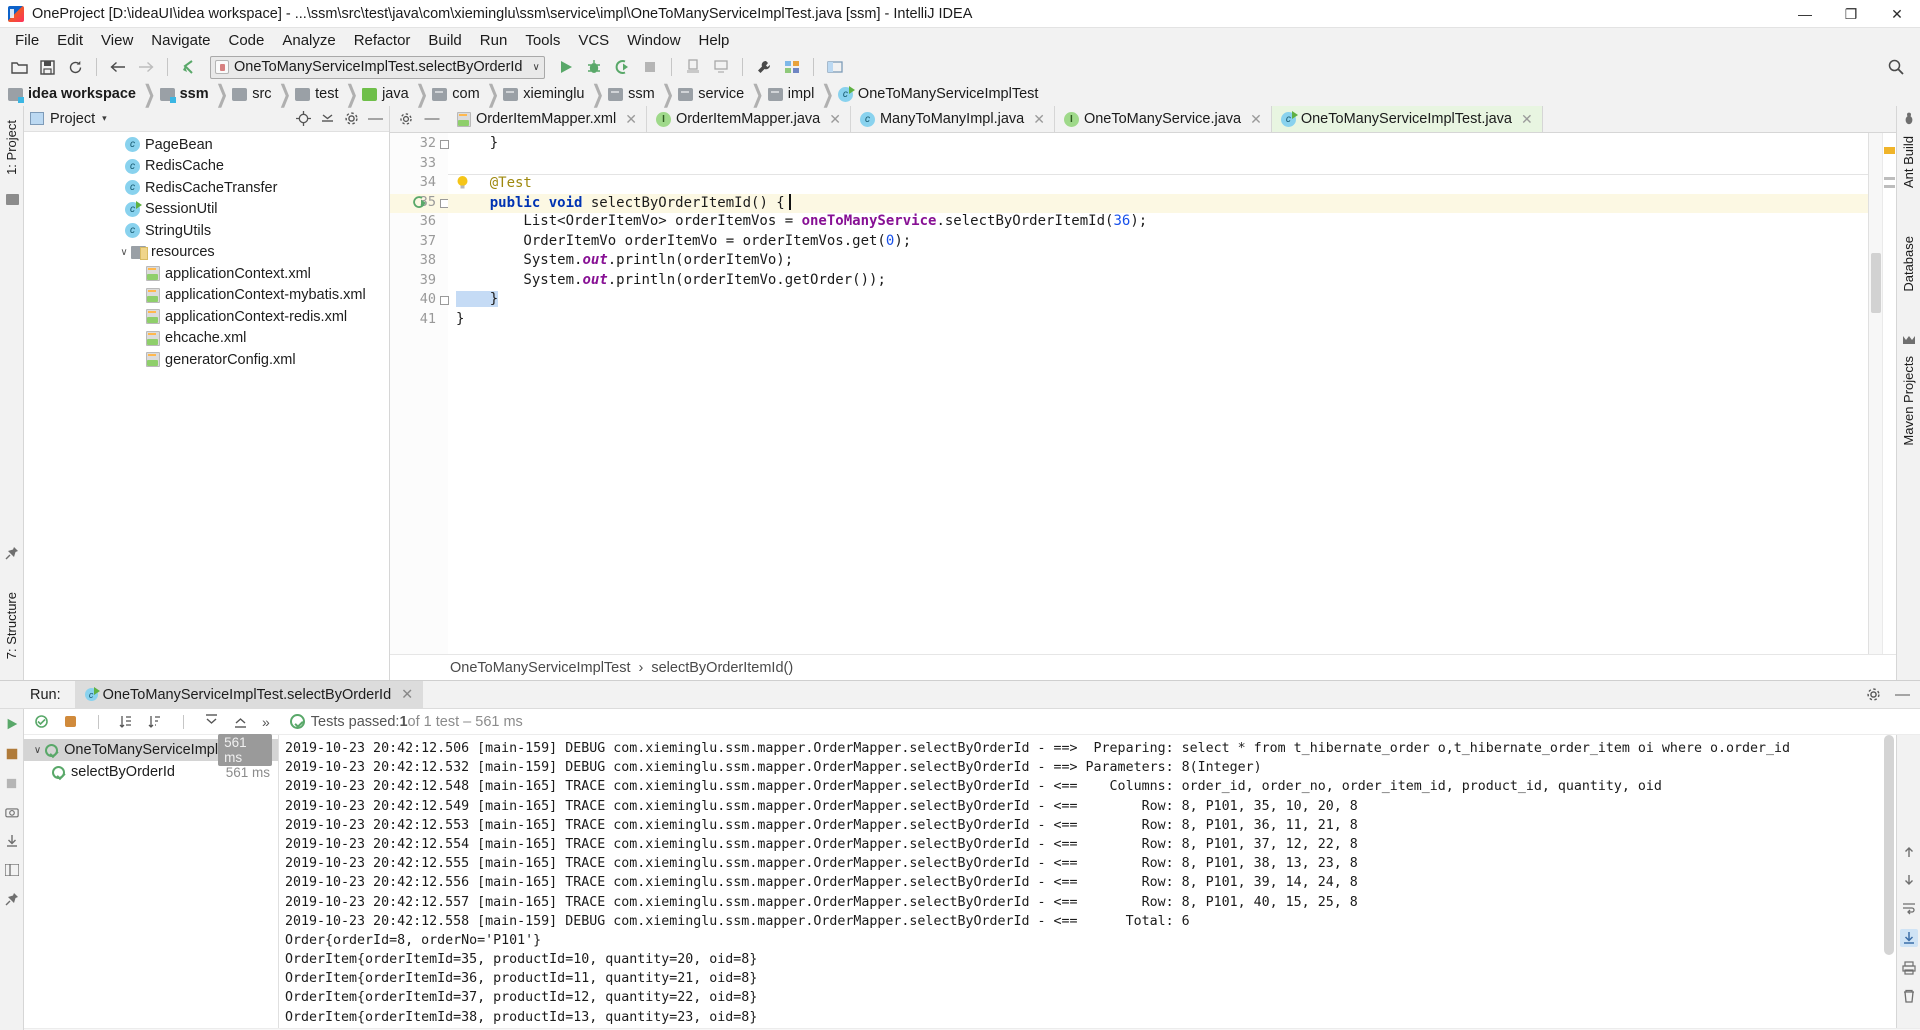 The width and height of the screenshot is (1920, 1030). Describe the element at coordinates (1805, 14) in the screenshot. I see `minimize-button: —` at that location.